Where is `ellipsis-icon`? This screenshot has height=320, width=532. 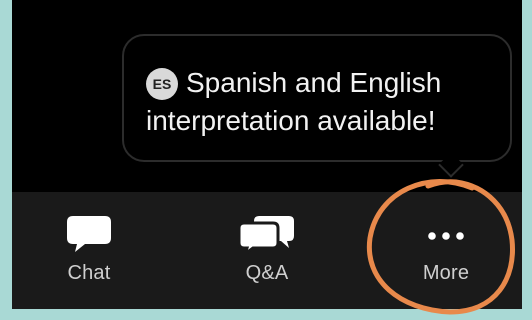
ellipsis-icon is located at coordinates (446, 236).